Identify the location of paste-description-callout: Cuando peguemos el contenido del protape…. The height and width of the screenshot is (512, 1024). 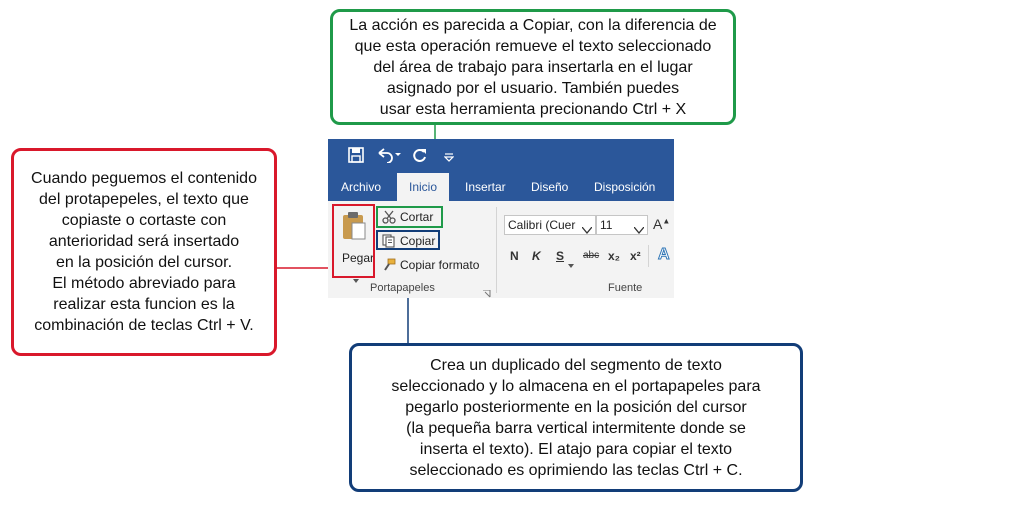
(144, 252).